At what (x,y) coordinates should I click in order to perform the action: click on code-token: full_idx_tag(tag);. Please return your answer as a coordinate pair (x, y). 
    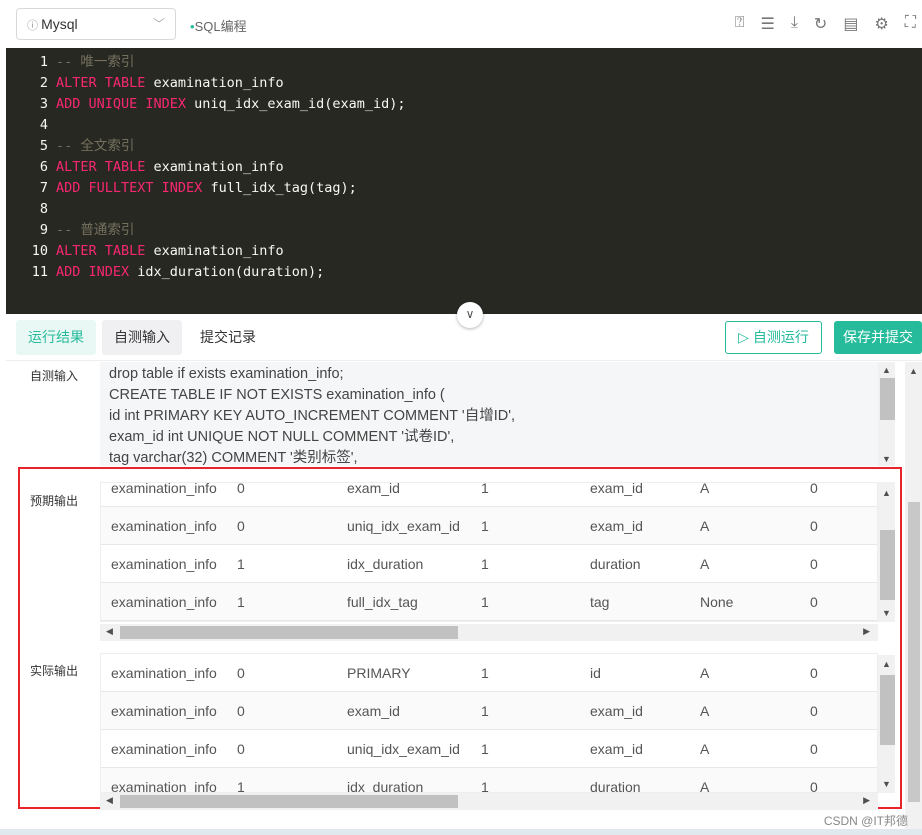
    Looking at the image, I should click on (279, 188).